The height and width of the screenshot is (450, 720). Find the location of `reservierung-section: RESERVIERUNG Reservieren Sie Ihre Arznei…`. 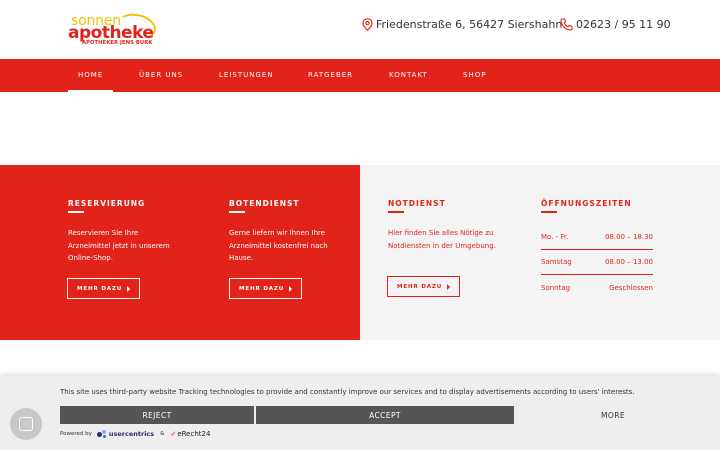

reservierung-section: RESERVIERUNG Reservieren Sie Ihre Arznei… is located at coordinates (123, 232).